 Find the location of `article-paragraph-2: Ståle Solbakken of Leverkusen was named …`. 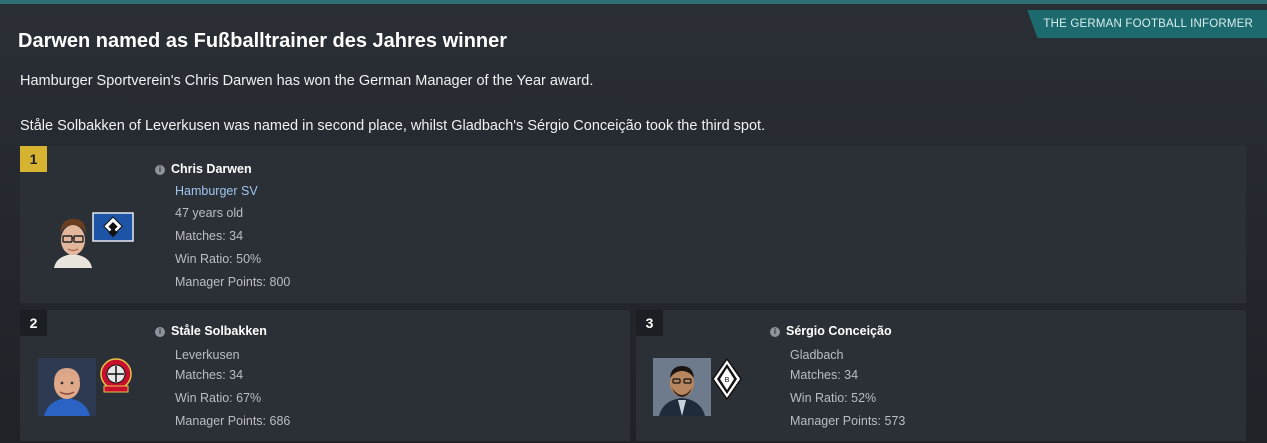

article-paragraph-2: Ståle Solbakken of Leverkusen was named … is located at coordinates (393, 126).